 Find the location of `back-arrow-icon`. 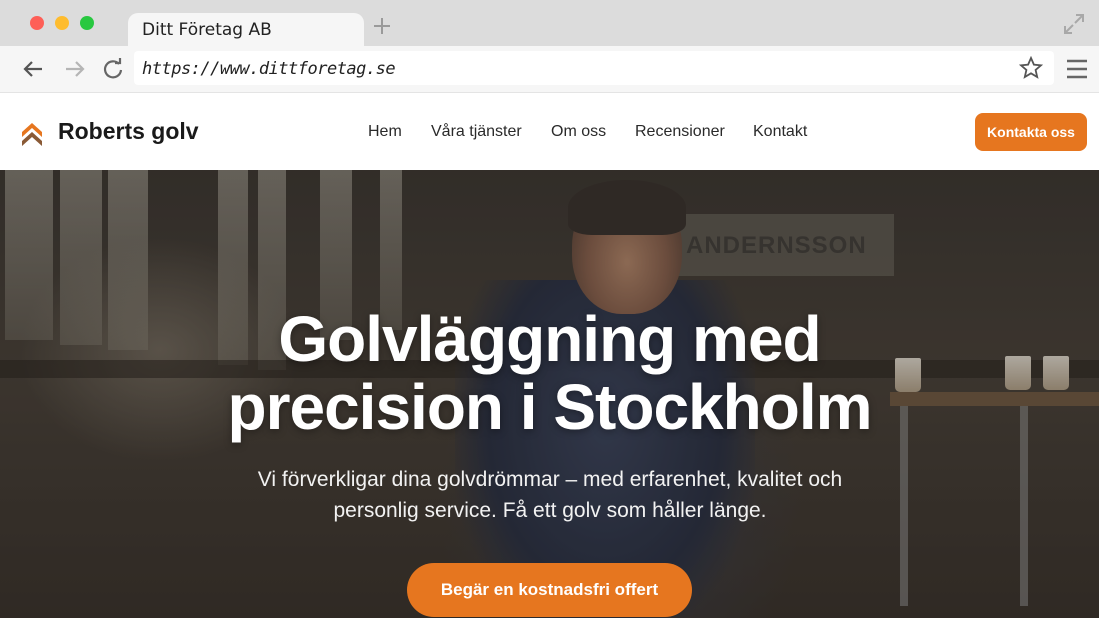

back-arrow-icon is located at coordinates (33, 69).